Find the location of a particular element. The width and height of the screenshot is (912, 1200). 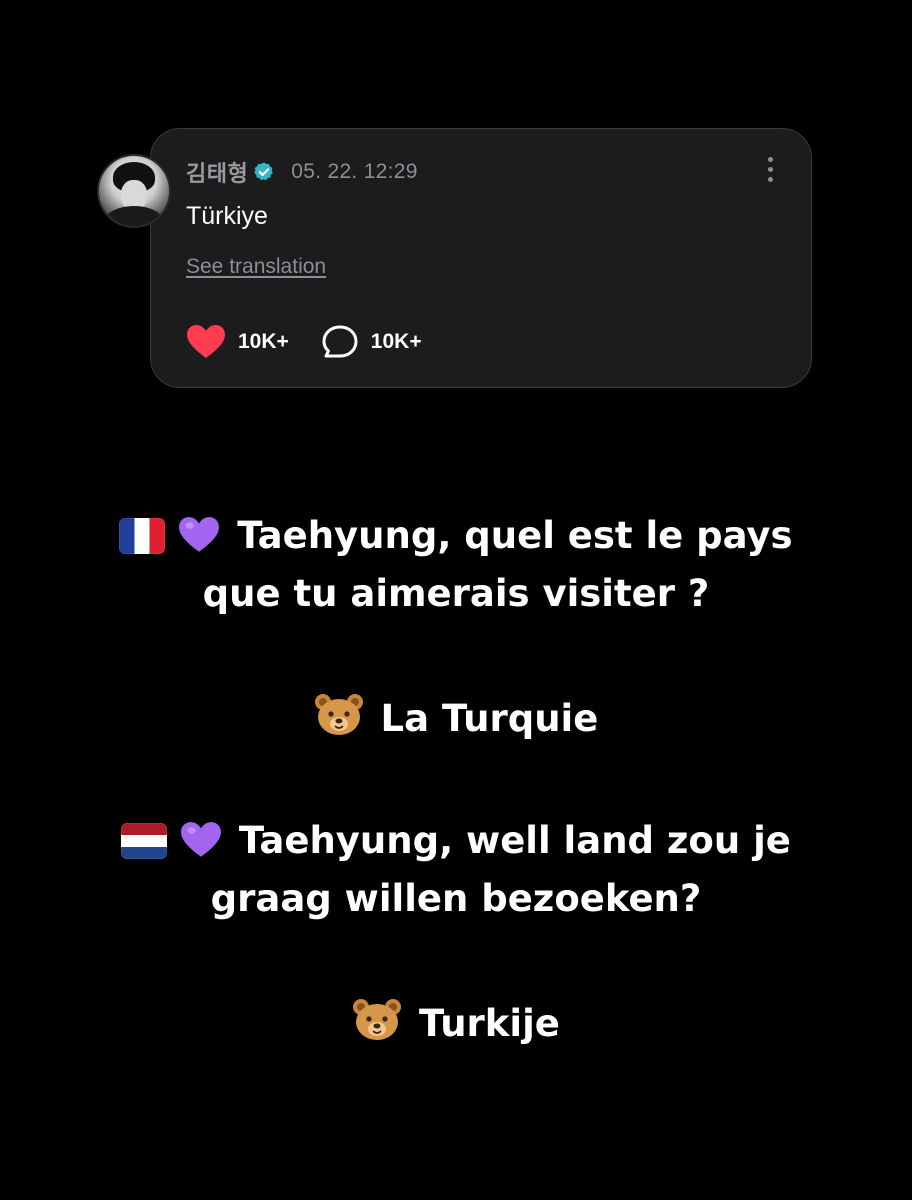

avatar-shoulders is located at coordinates (134, 216).